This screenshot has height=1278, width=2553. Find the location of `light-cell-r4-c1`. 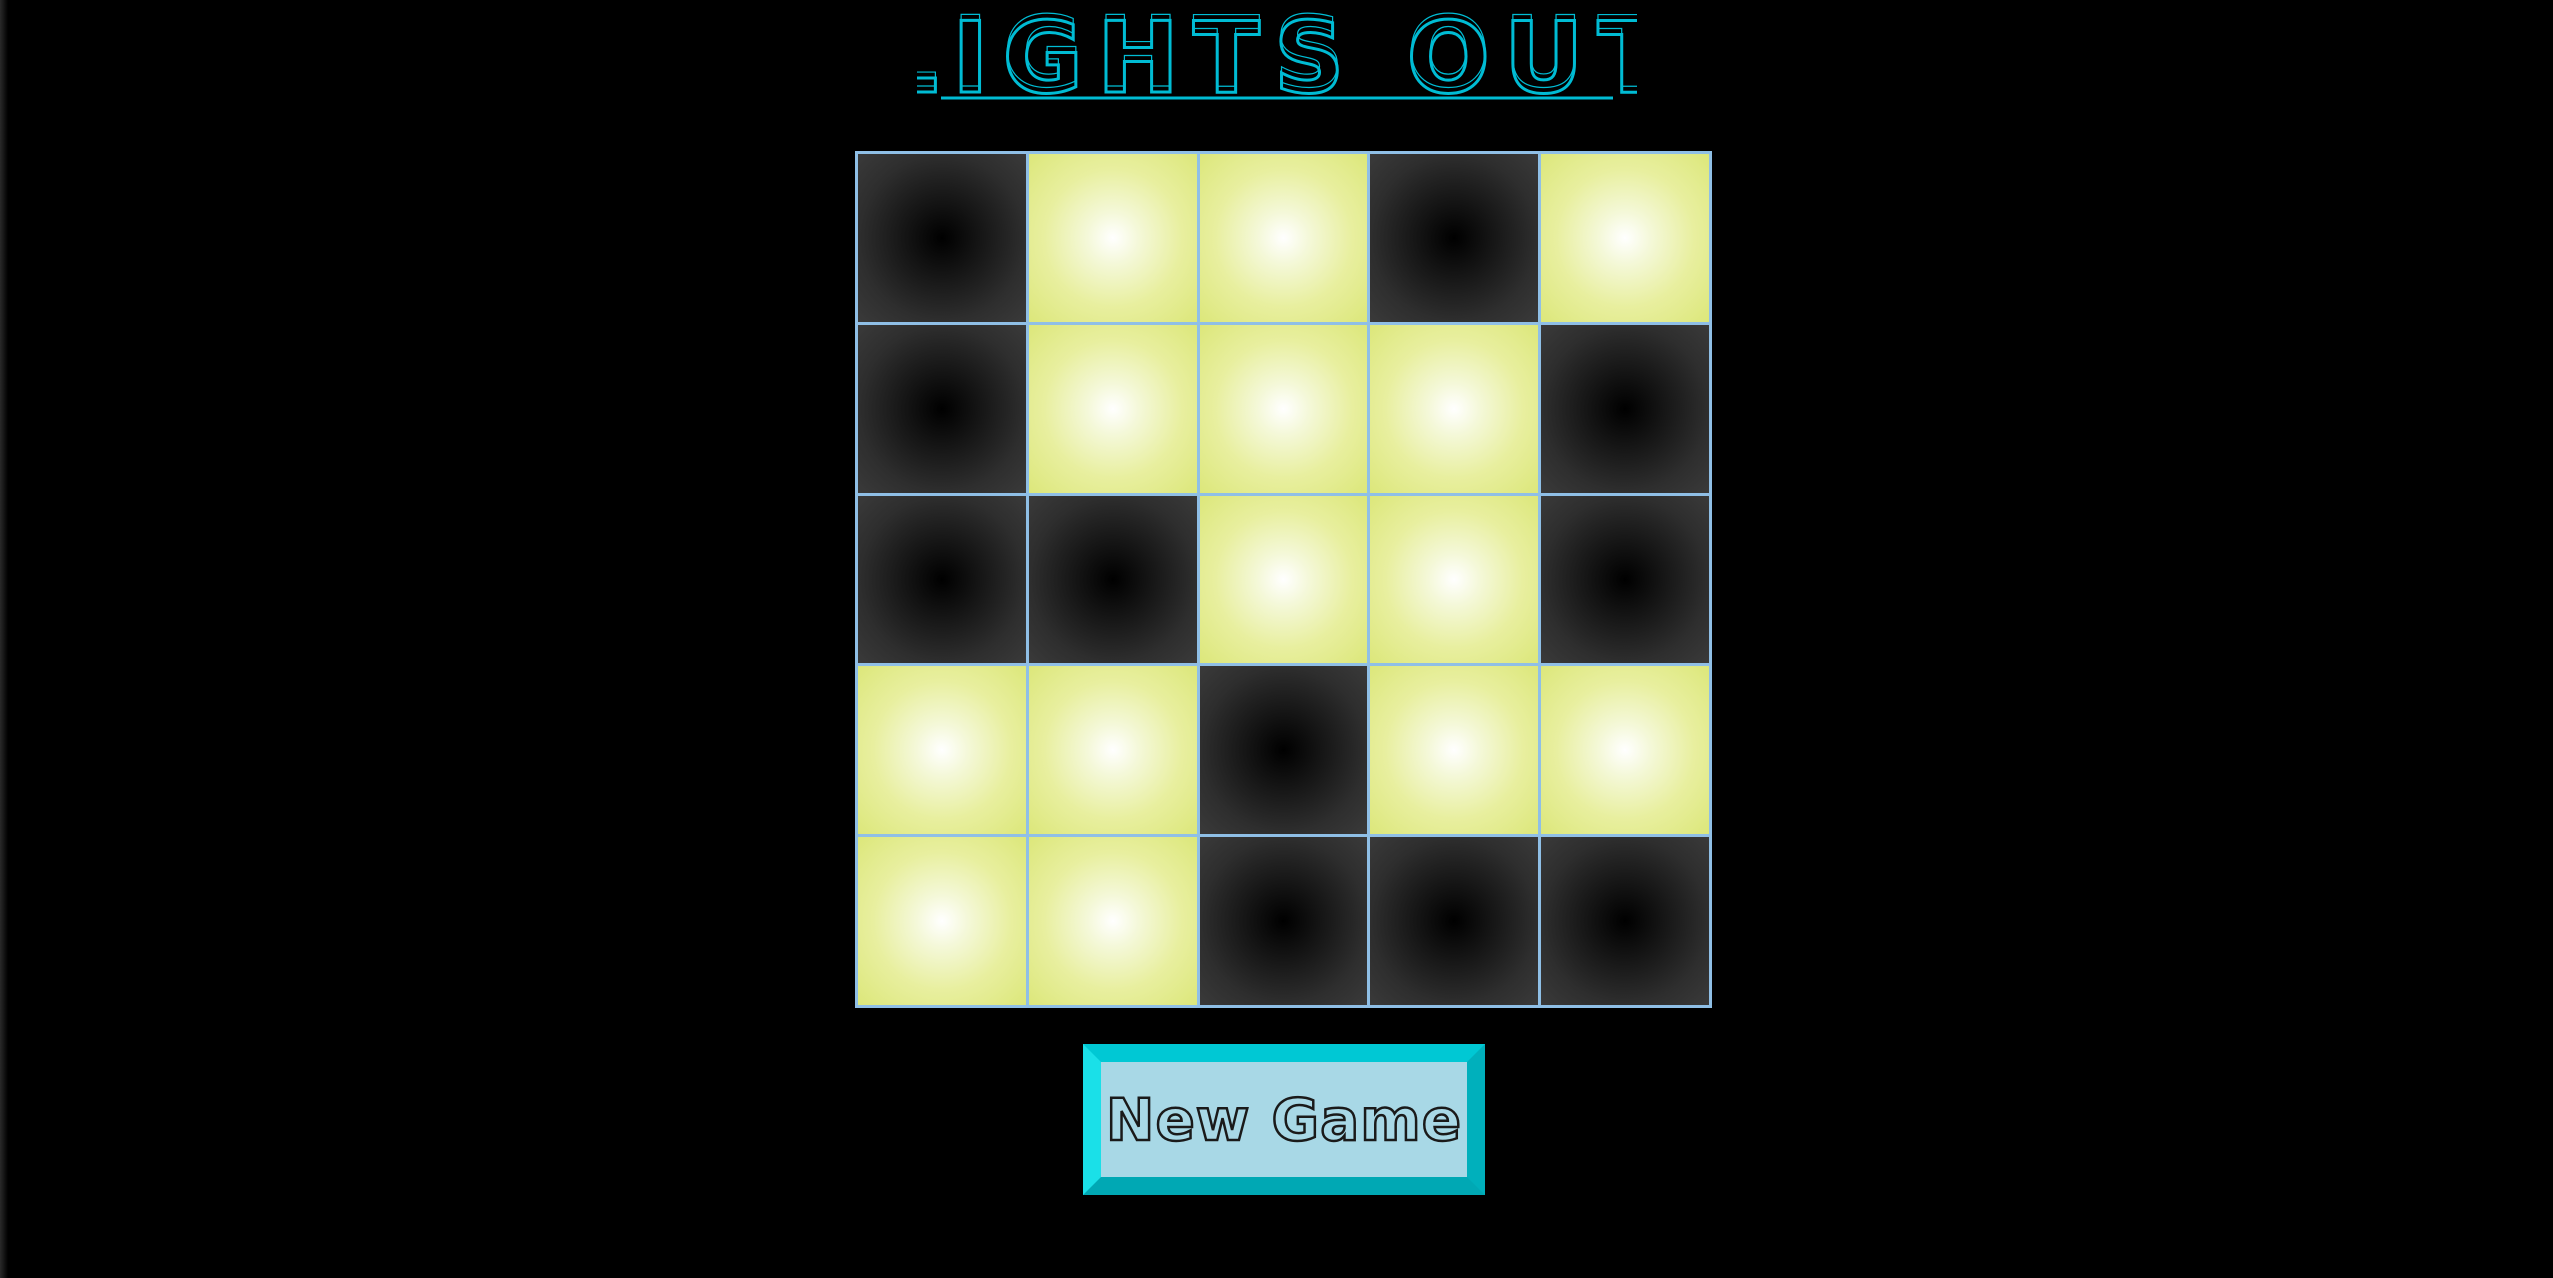

light-cell-r4-c1 is located at coordinates (942, 750).